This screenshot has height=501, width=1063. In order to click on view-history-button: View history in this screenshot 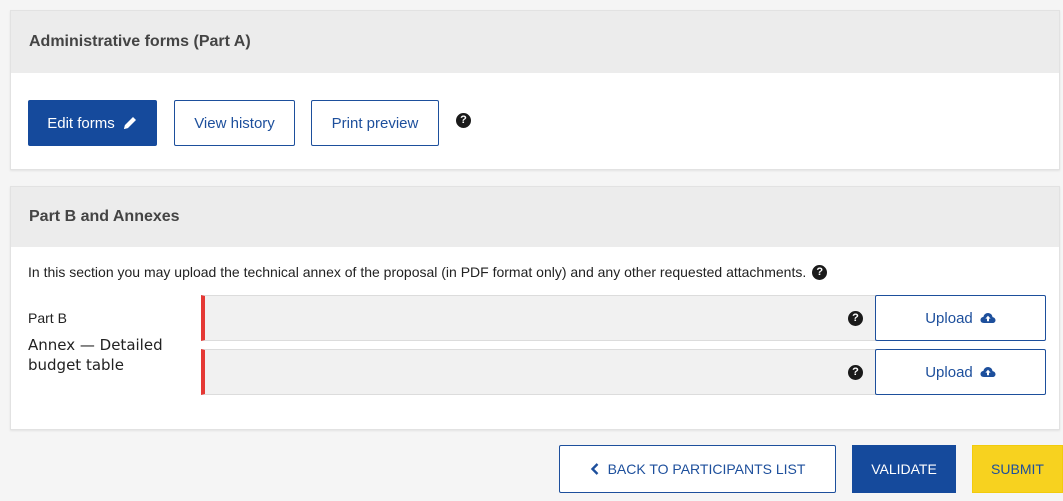, I will do `click(234, 123)`.